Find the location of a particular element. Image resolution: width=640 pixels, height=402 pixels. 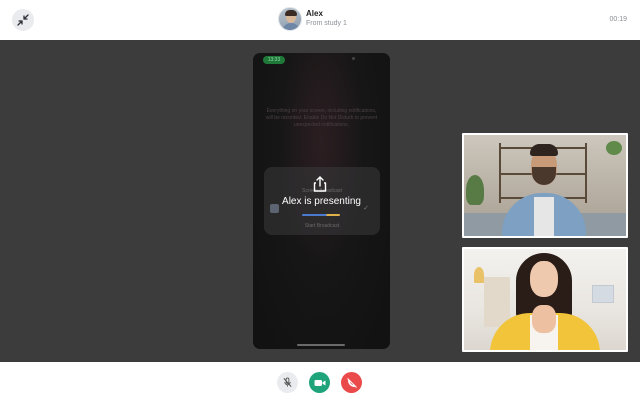

call-controls is located at coordinates (320, 382).